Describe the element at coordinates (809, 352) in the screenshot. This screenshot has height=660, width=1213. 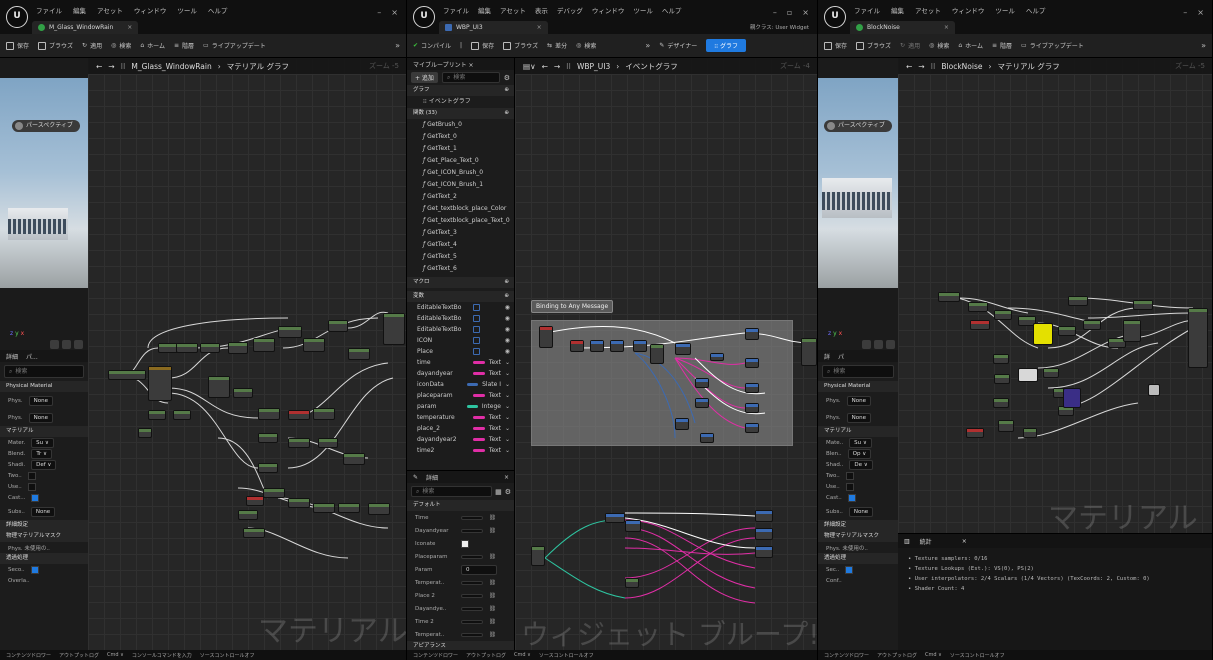
I see `return-node` at that location.